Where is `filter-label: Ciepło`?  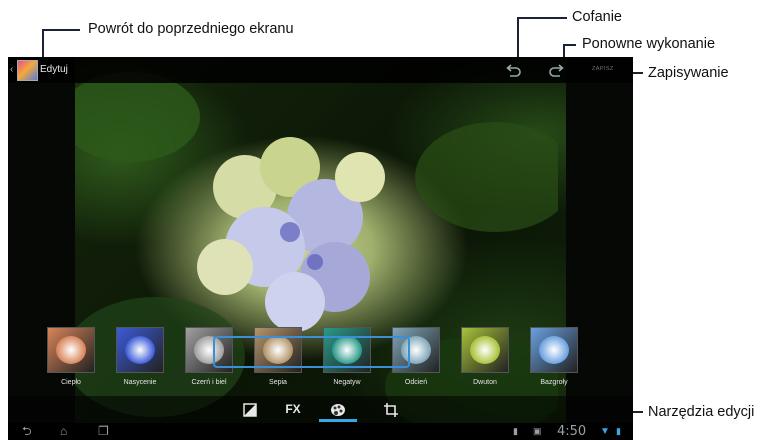
filter-label: Ciepło is located at coordinates (71, 382).